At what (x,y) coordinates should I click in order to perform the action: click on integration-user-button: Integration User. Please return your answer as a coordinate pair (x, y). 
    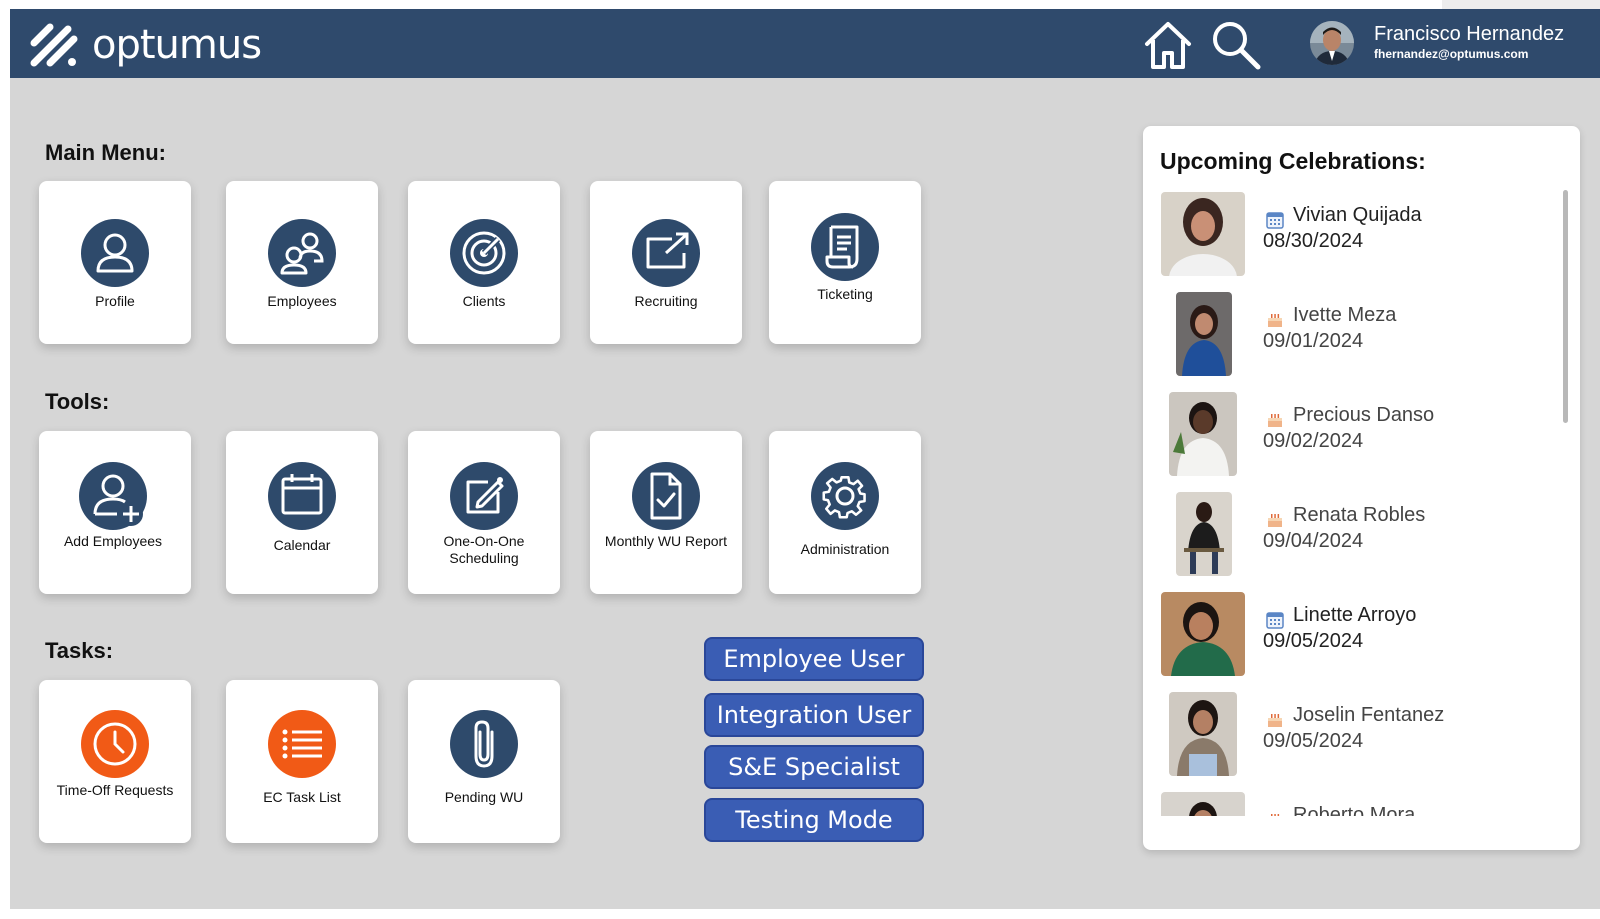
    Looking at the image, I should click on (814, 715).